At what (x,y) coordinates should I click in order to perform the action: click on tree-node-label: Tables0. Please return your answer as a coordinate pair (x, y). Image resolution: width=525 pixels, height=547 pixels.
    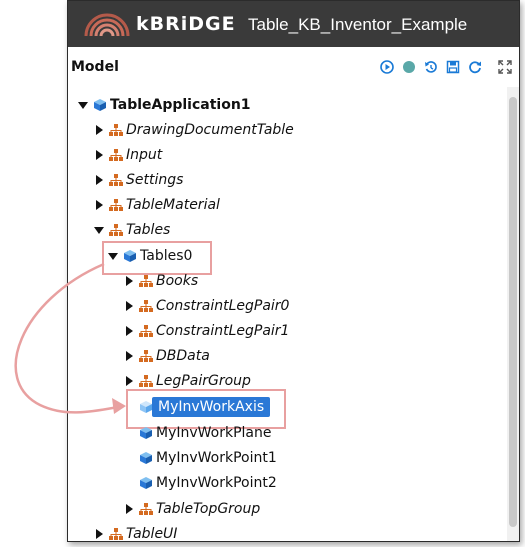
    Looking at the image, I should click on (166, 256).